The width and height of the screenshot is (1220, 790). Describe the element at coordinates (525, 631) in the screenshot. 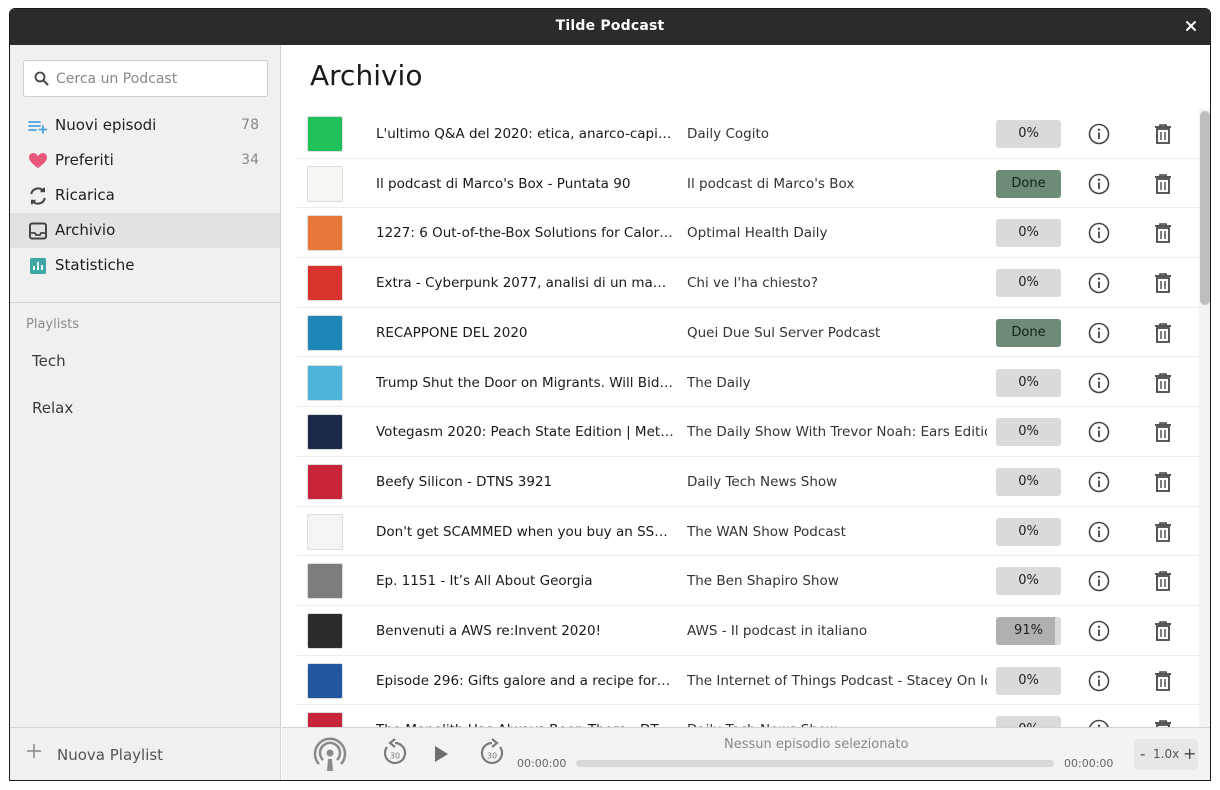

I see `episode-title: Benvenuti a AWS re:Invent 2020!` at that location.